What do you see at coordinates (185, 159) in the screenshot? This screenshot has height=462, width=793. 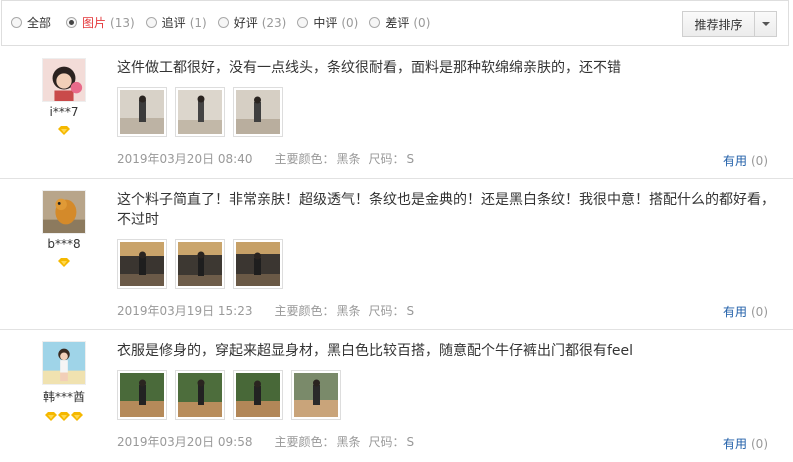 I see `review-date: 2019年03月20日 08:40` at bounding box center [185, 159].